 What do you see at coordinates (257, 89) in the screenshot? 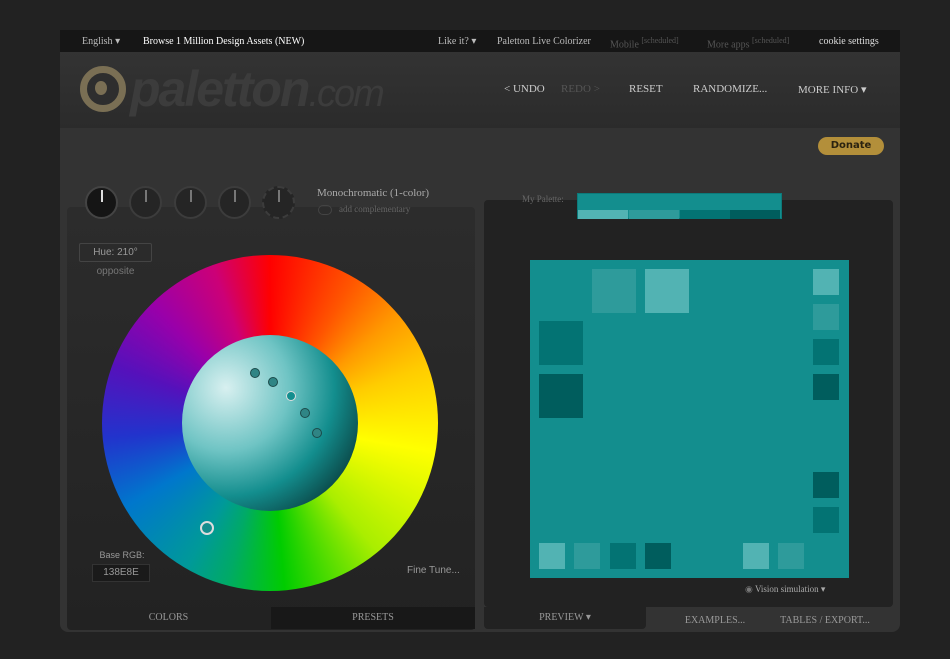
I see `logo: paletton.com` at bounding box center [257, 89].